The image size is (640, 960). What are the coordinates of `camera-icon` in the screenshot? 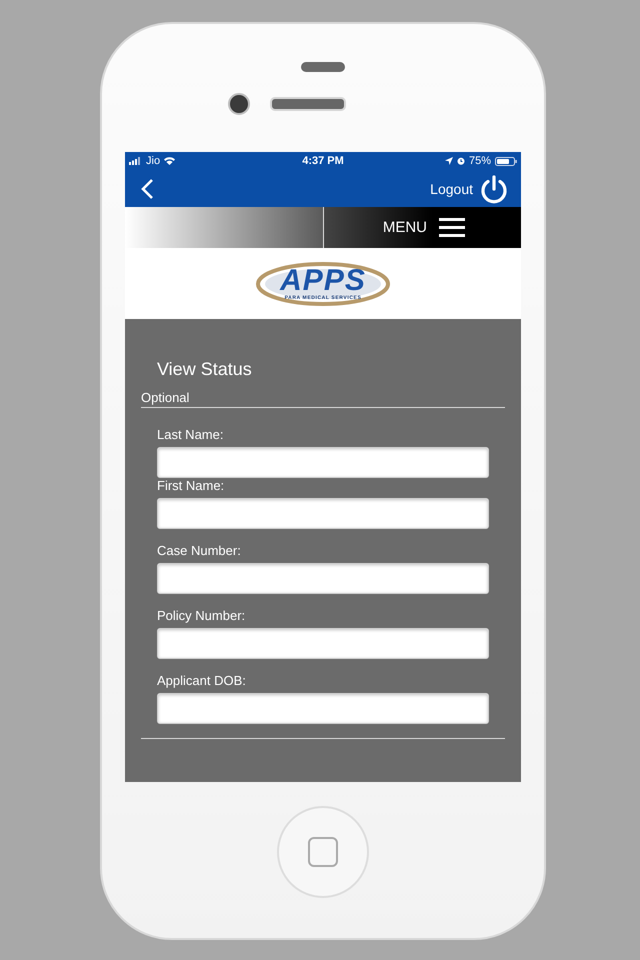 It's located at (239, 104).